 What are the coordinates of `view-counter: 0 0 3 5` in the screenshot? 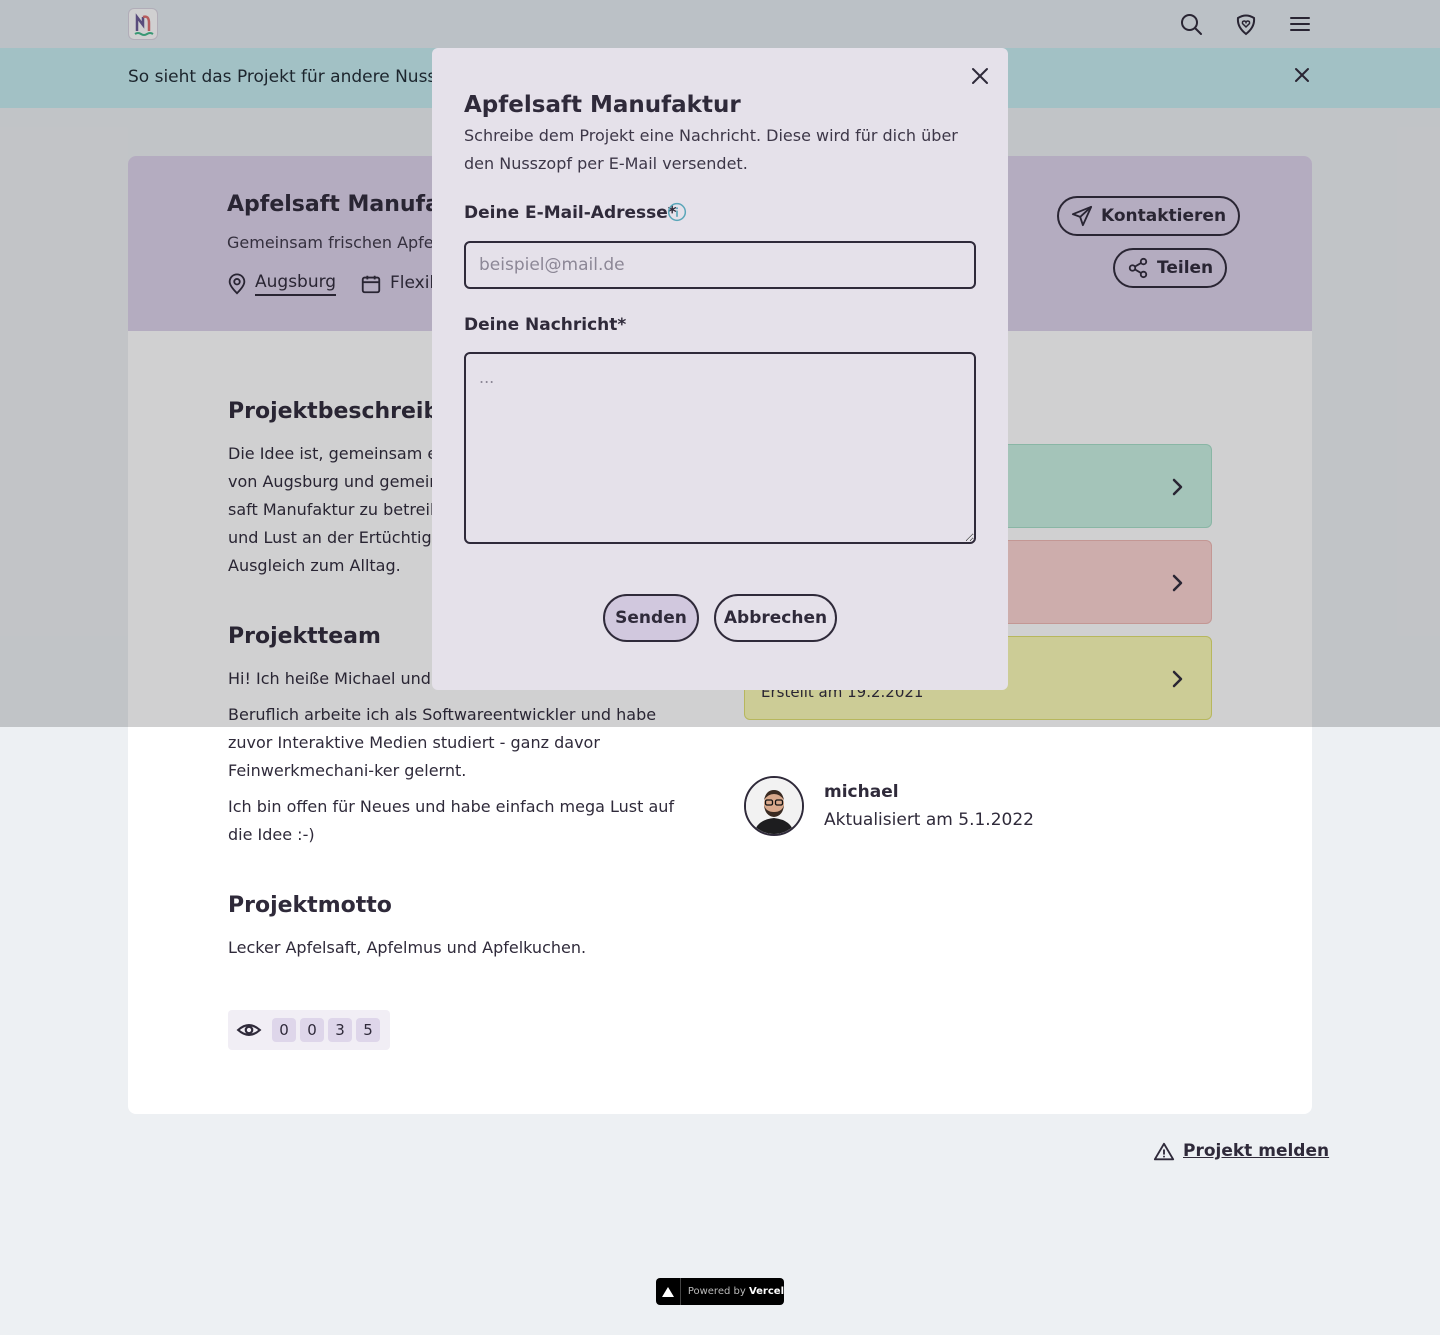 It's located at (309, 1030).